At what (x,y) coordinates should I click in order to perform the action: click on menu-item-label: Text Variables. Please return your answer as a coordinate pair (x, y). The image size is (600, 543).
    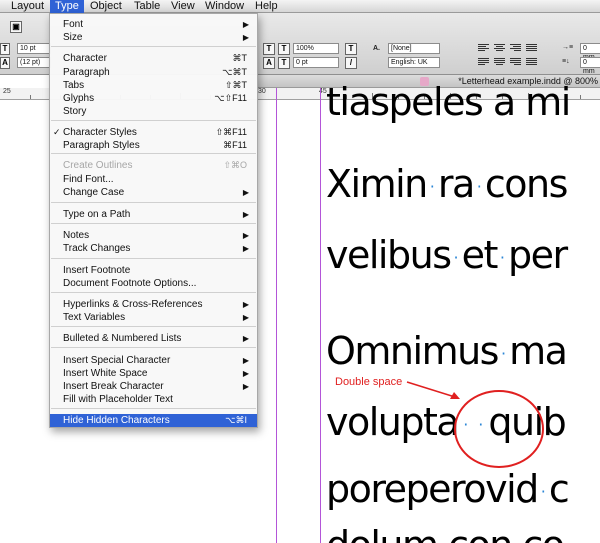
    Looking at the image, I should click on (94, 317).